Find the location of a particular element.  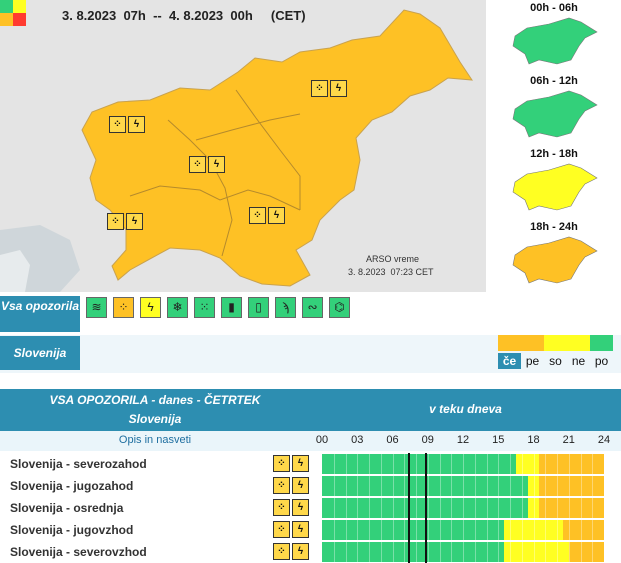

day-tab-pe: pe is located at coordinates (532, 361).